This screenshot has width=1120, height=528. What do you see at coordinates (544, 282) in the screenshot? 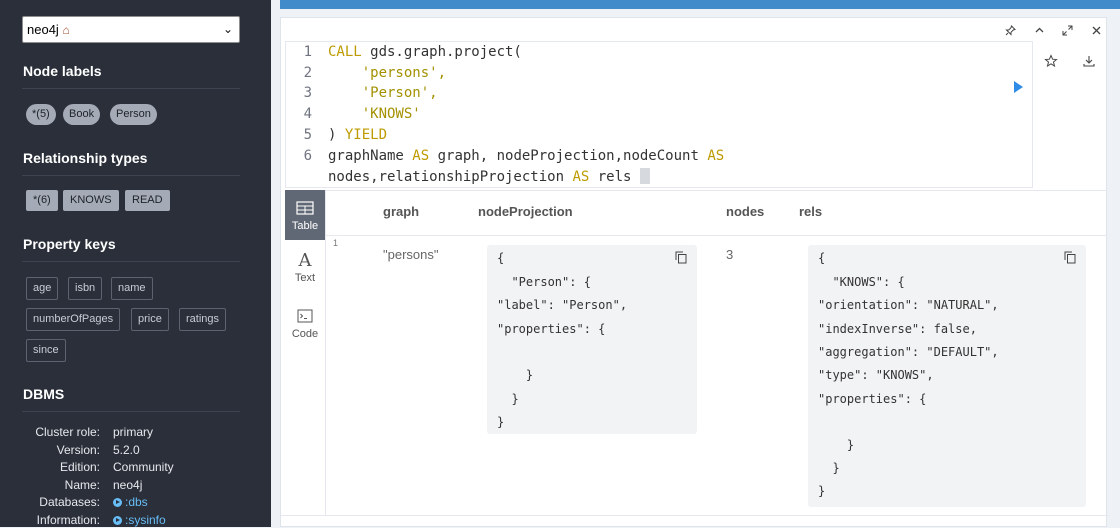
I see `json-line: "Person": {` at bounding box center [544, 282].